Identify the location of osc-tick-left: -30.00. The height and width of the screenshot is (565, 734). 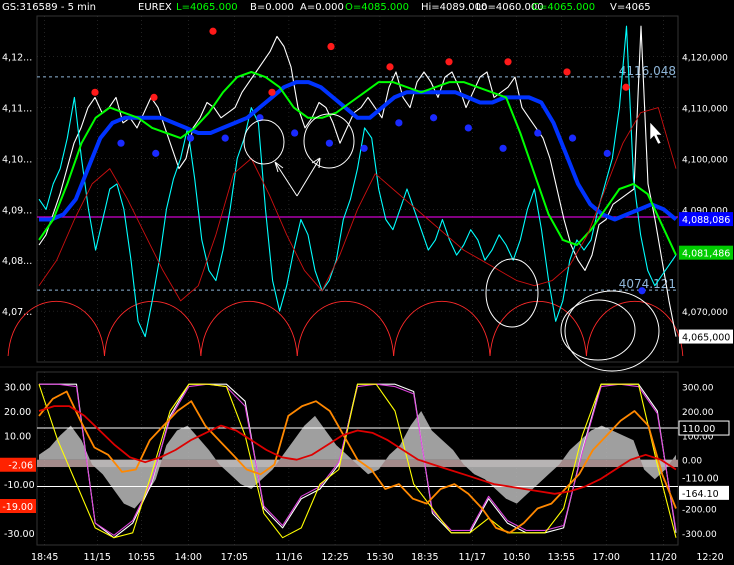
(19, 534).